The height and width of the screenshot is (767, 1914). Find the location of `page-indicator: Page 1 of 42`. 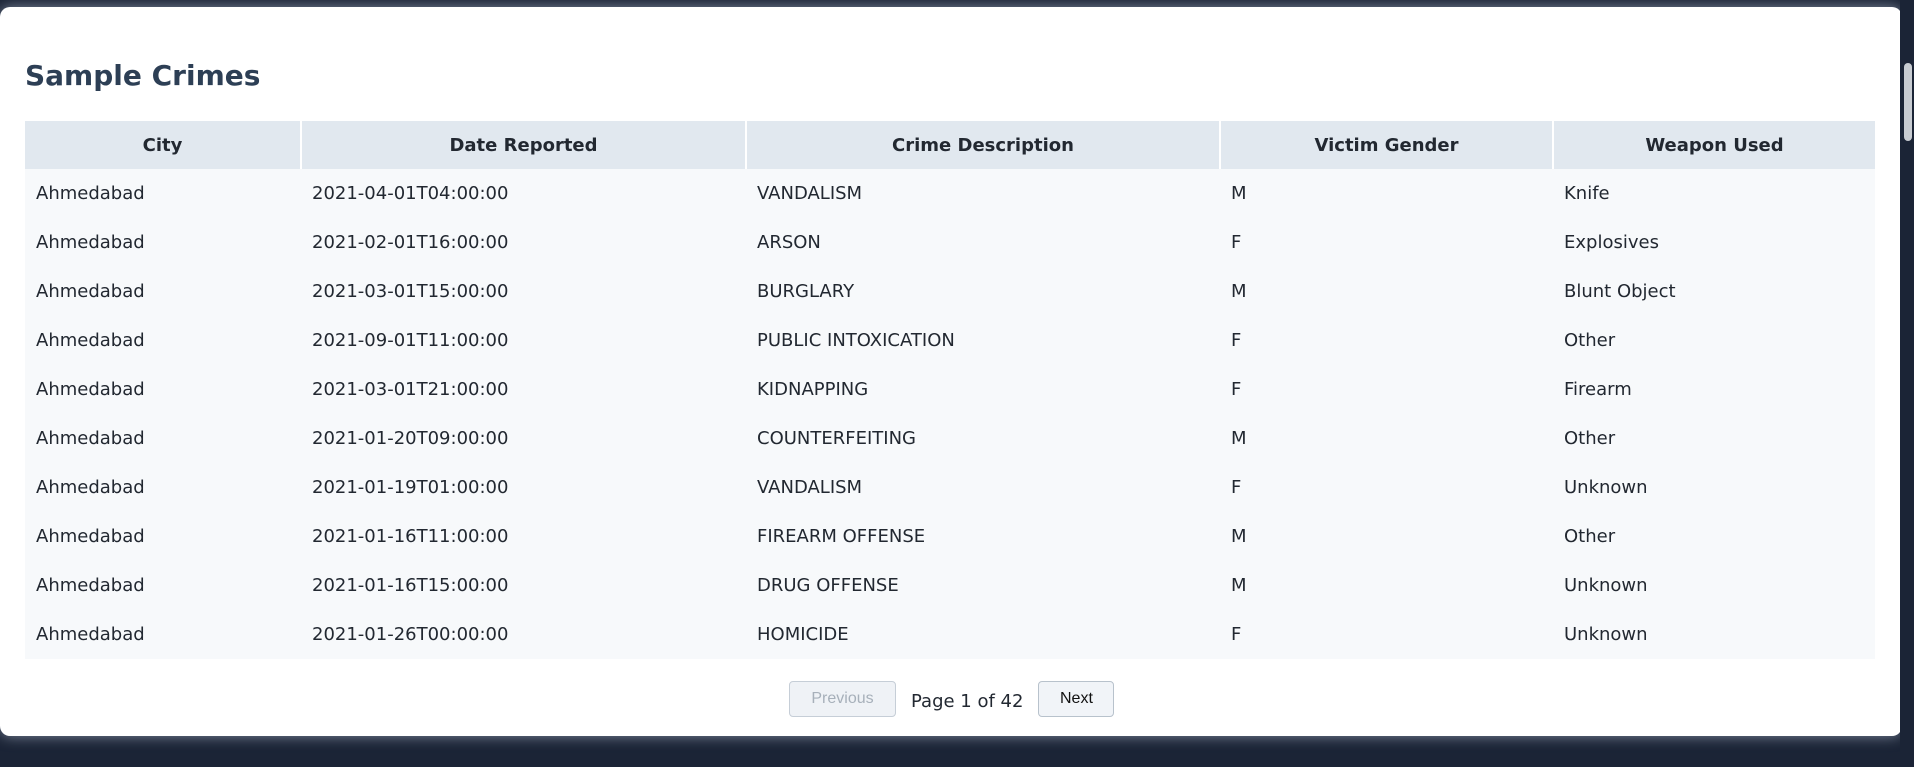

page-indicator: Page 1 of 42 is located at coordinates (967, 701).